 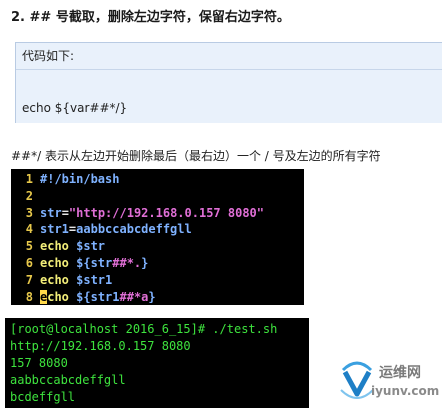 What do you see at coordinates (29, 262) in the screenshot?
I see `line-number: 6` at bounding box center [29, 262].